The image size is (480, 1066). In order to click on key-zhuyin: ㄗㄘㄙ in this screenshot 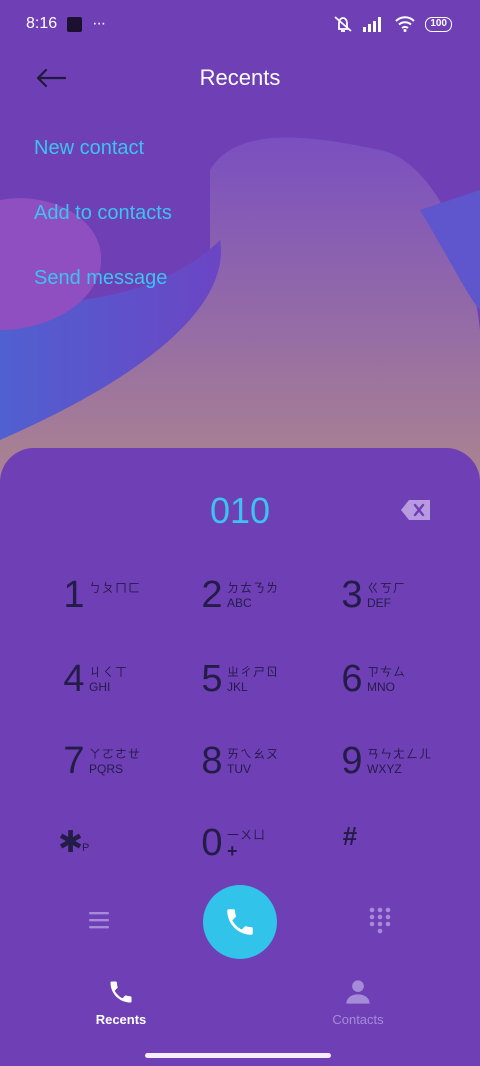, I will do `click(387, 672)`.